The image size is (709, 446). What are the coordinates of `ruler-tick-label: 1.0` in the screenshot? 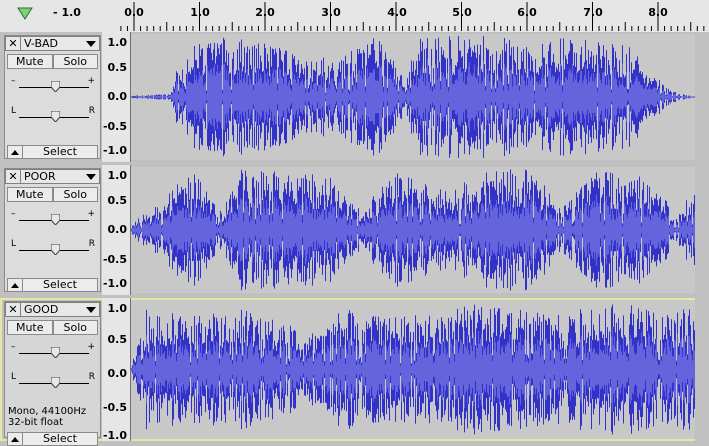 It's located at (200, 12).